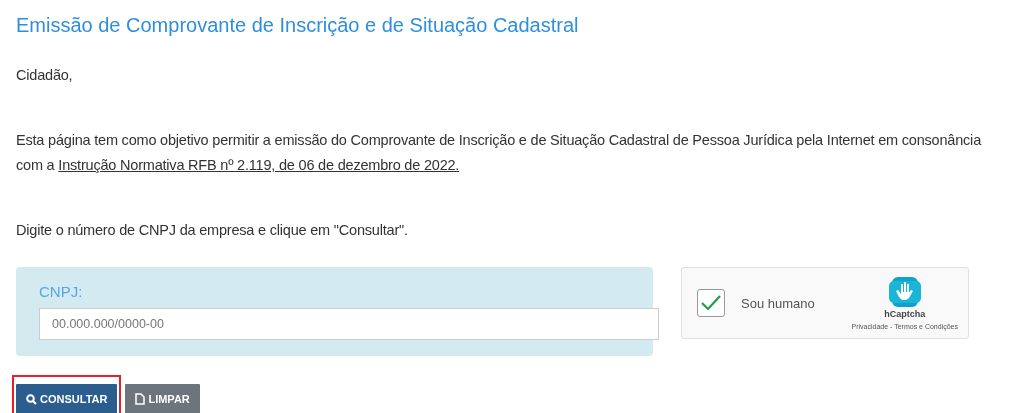  I want to click on intro-paragraph: Esta página tem como objetivo permitir a emissão do Comprovante de Inscrição e de Situação Cadastral de Pessoa Jurídica pela Internet em consonância com a Instrução Normativa RFB nº 2.119, de 06 de dezembro de 2022., so click(499, 153).